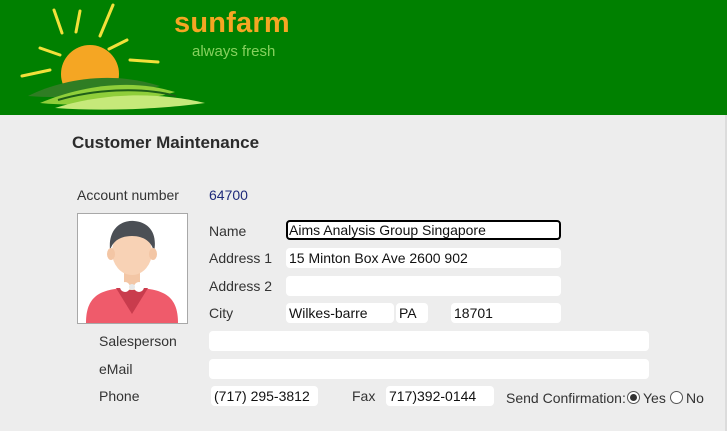 The image size is (727, 431). I want to click on account-number-label: Account number, so click(128, 195).